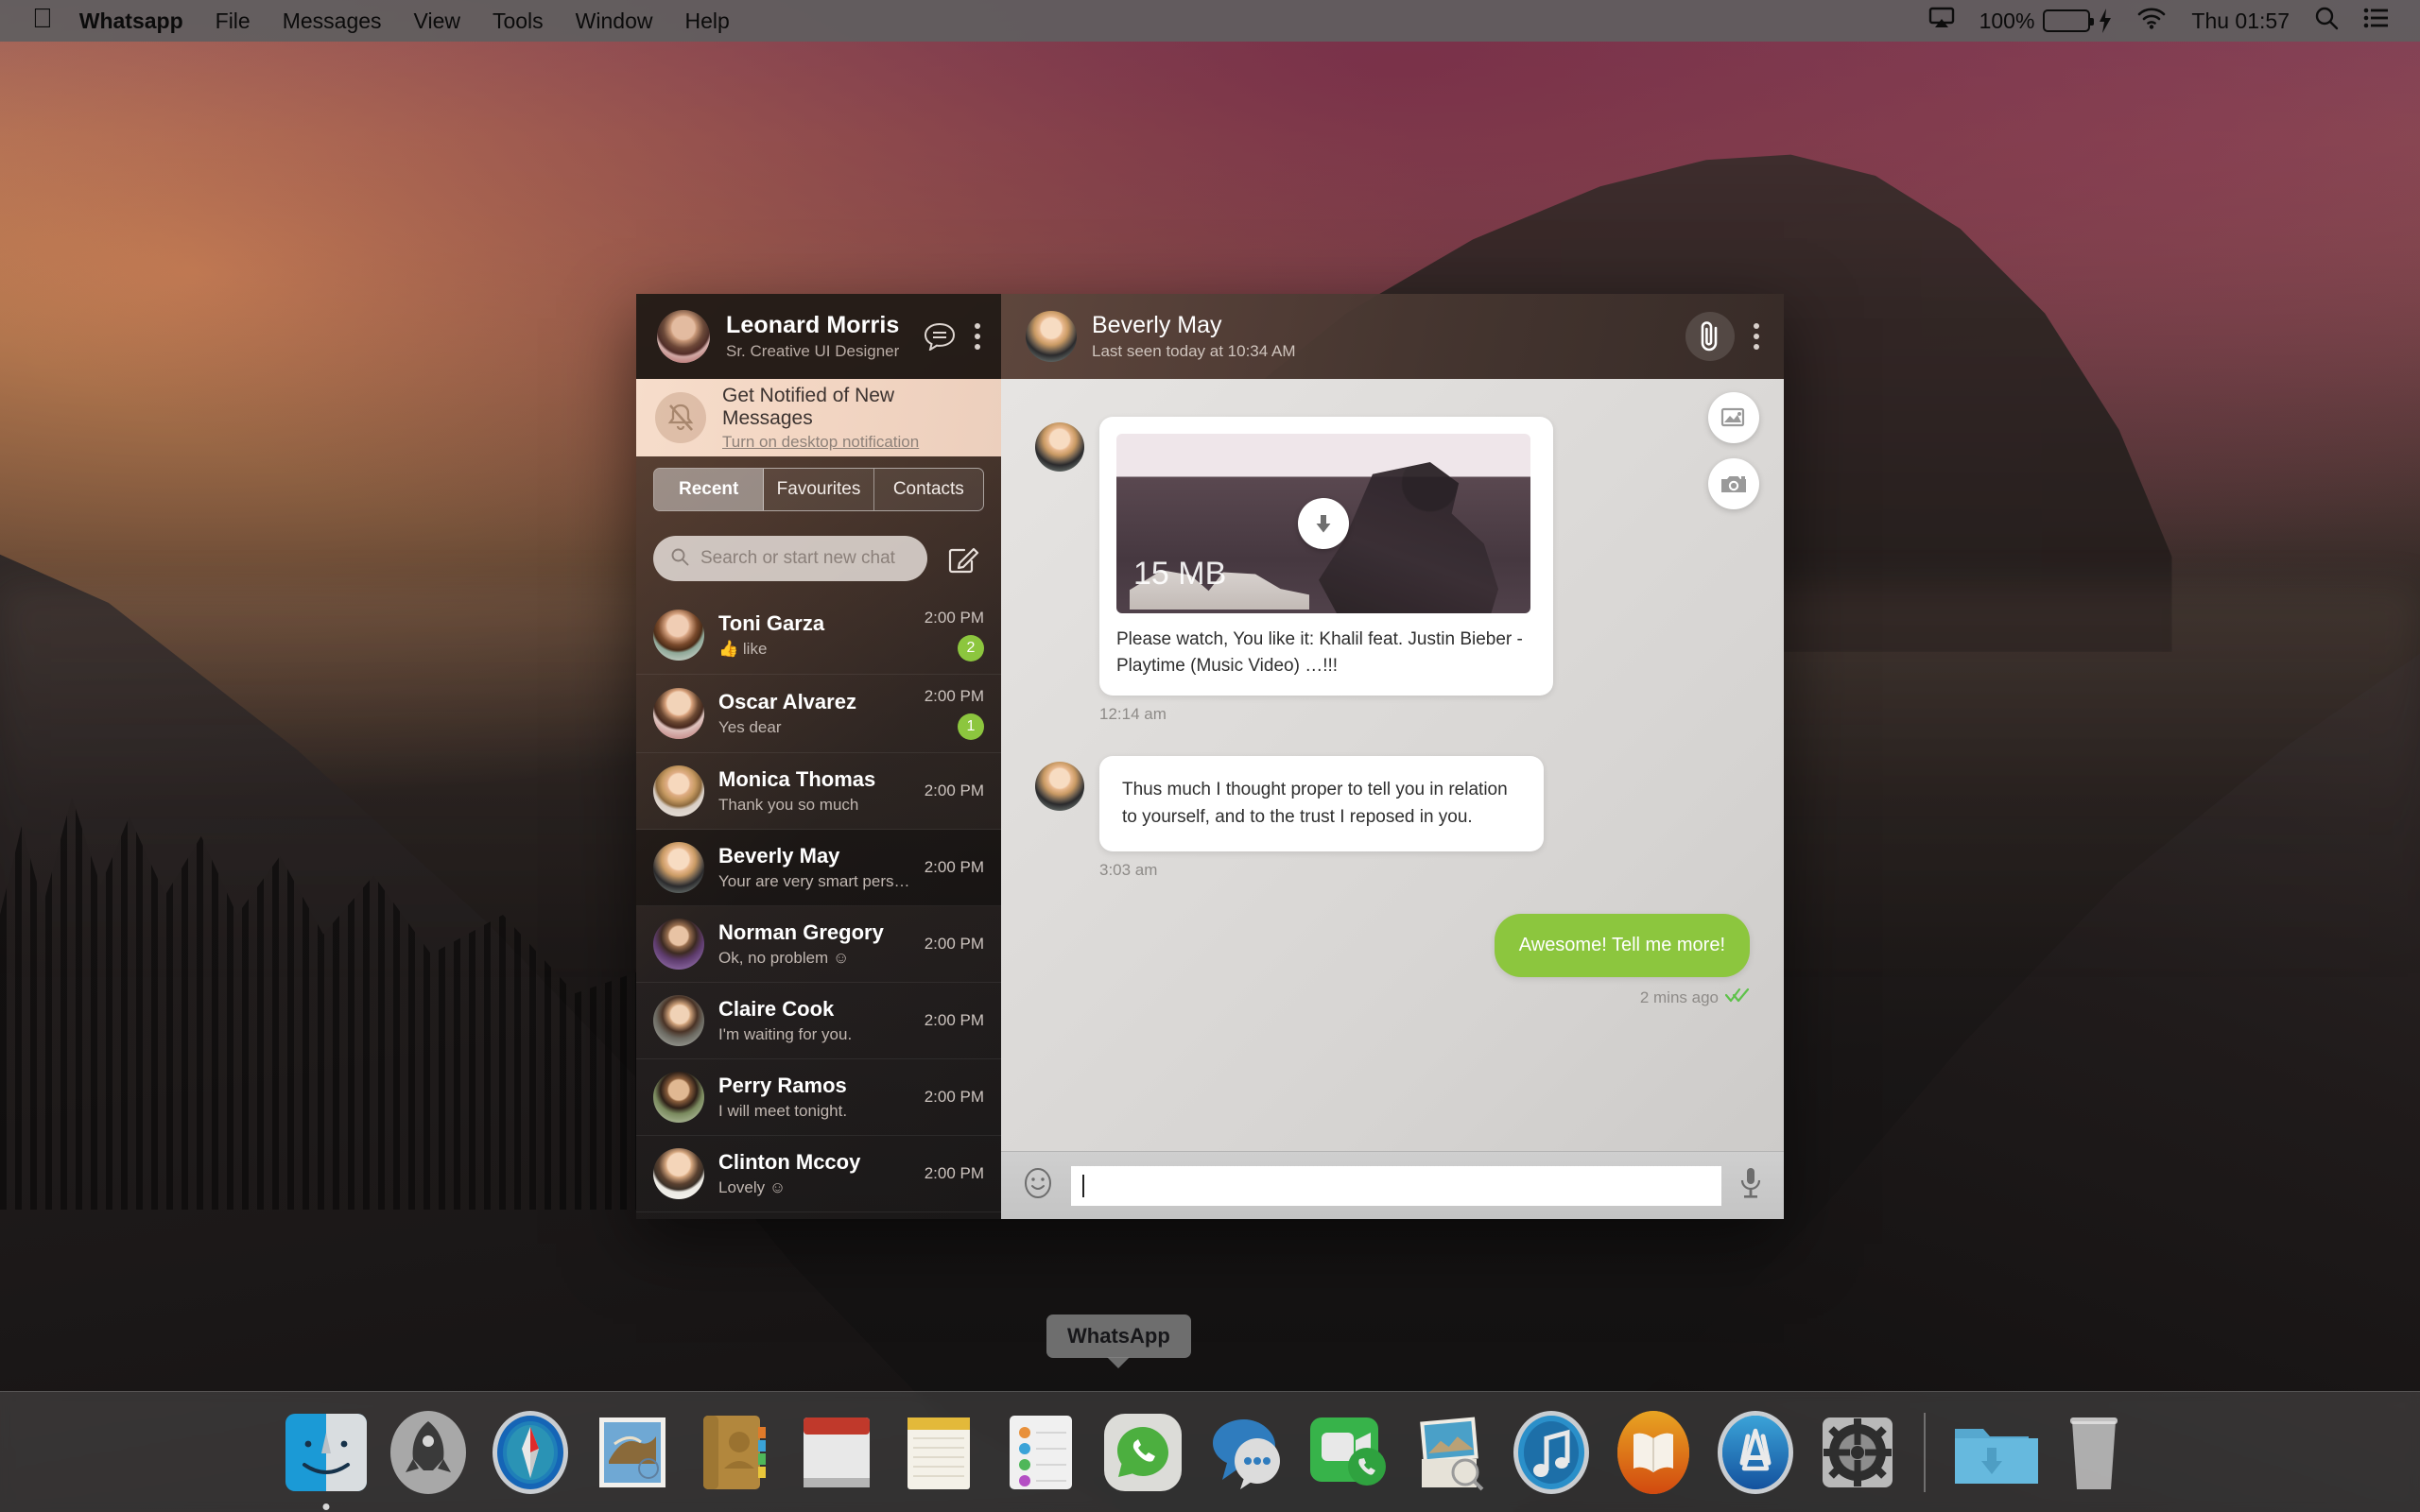 The width and height of the screenshot is (2420, 1512). What do you see at coordinates (818, 714) in the screenshot?
I see `chat-list-item: Oscar Alvarez Yes dear 2:00 PM 1` at bounding box center [818, 714].